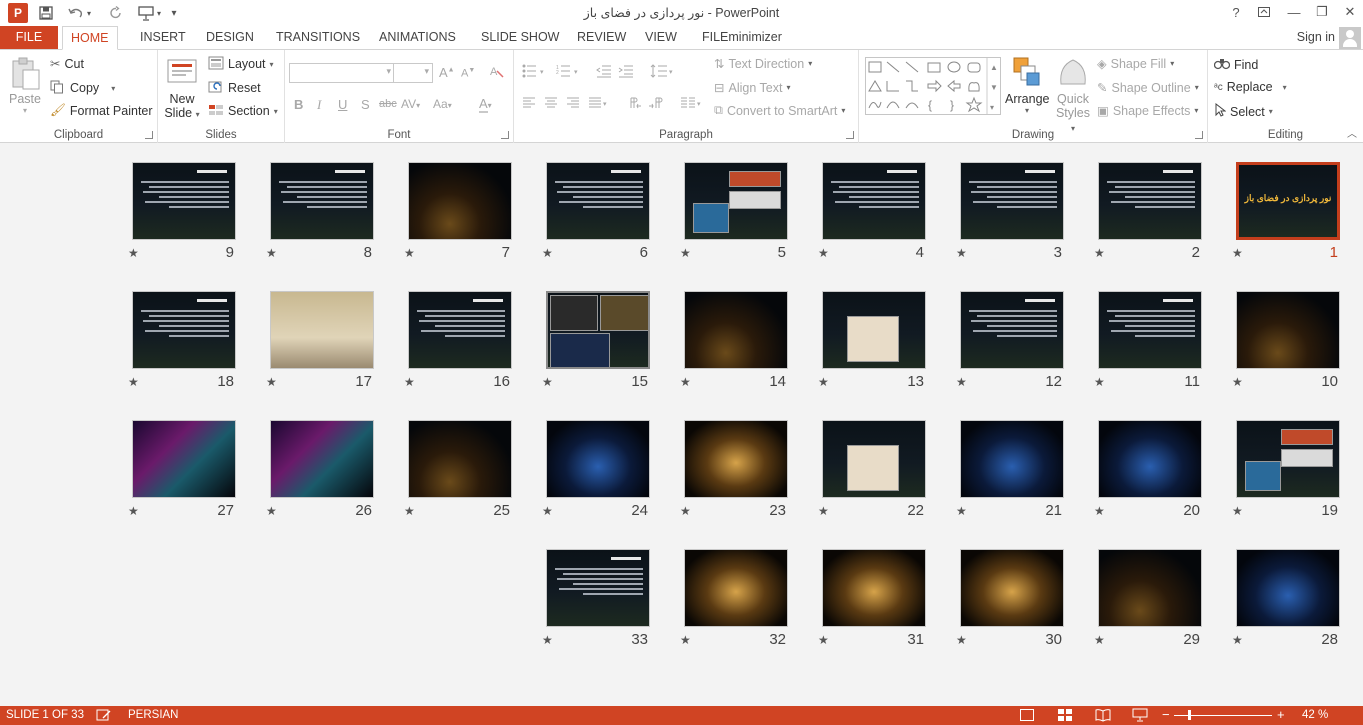 The image size is (1363, 725). Describe the element at coordinates (388, 104) in the screenshot. I see `strikethrough-button: abc` at that location.